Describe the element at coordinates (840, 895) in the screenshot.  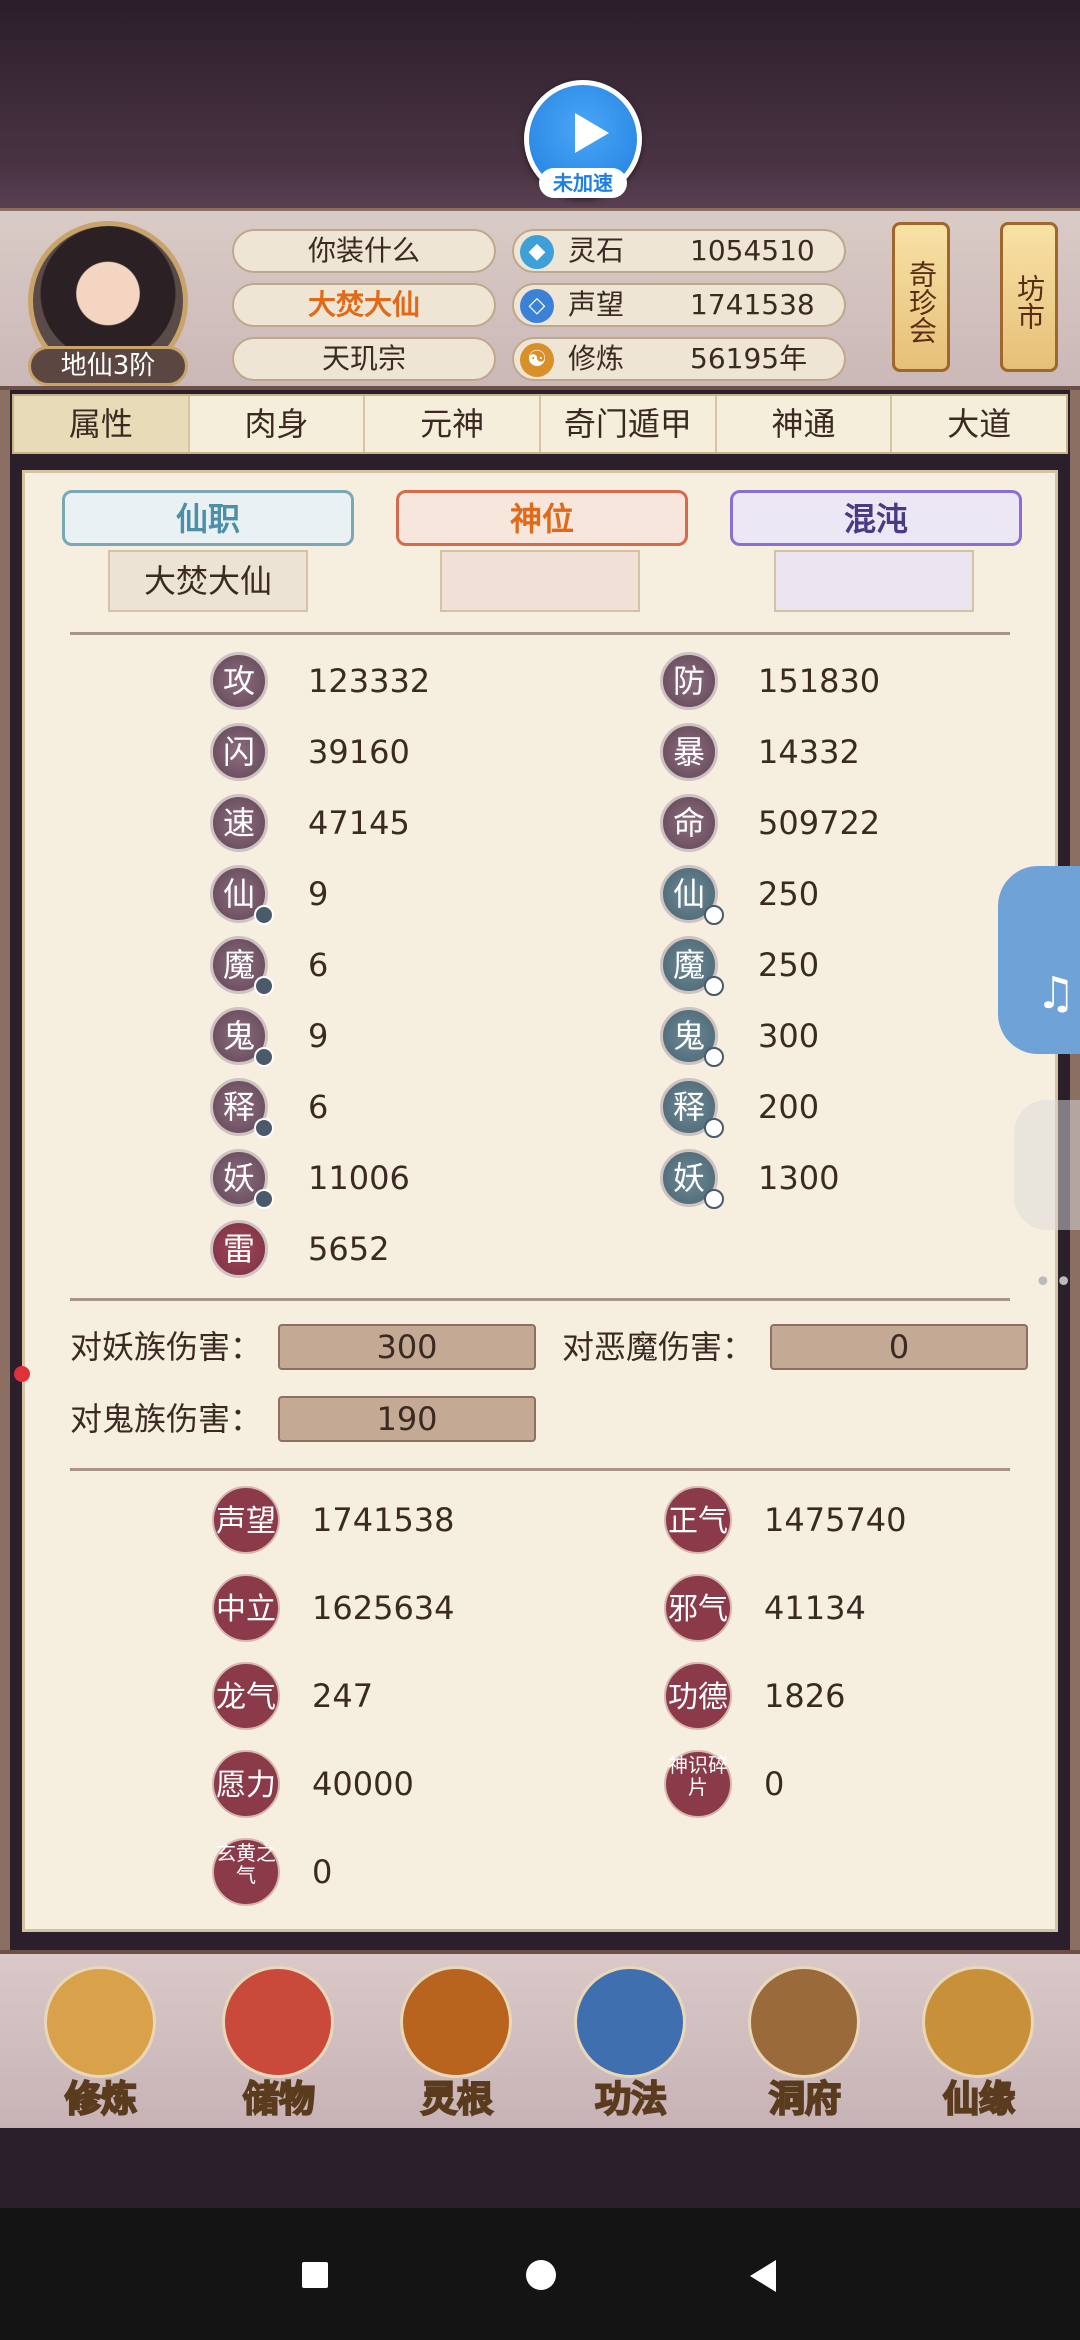
I see `attr-immortal-resist: 仙 250` at that location.